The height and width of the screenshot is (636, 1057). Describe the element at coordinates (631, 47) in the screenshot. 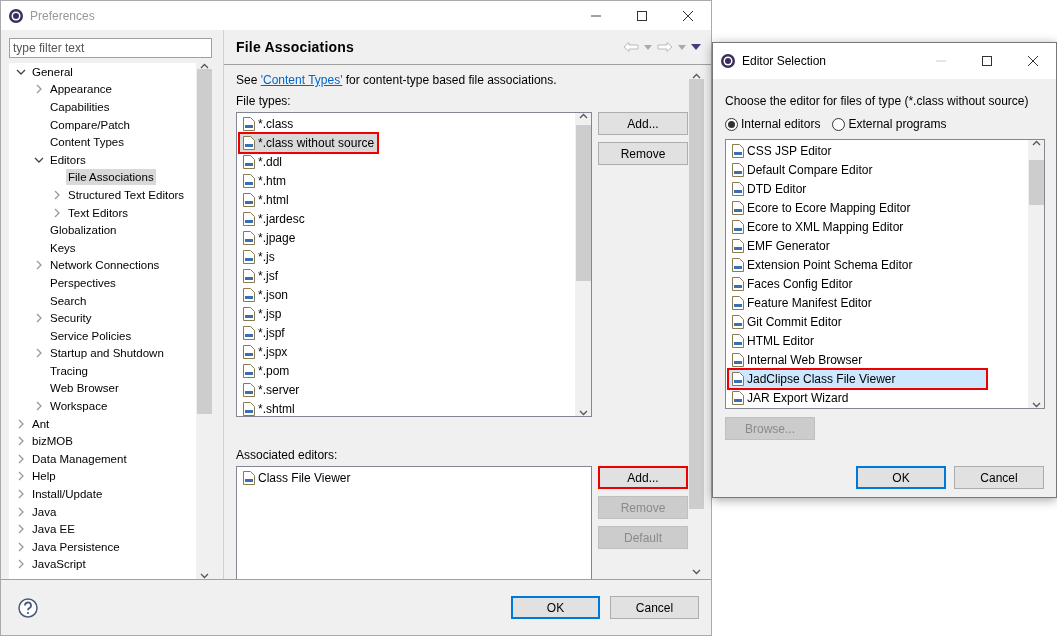

I see `back-arrow-icon` at that location.